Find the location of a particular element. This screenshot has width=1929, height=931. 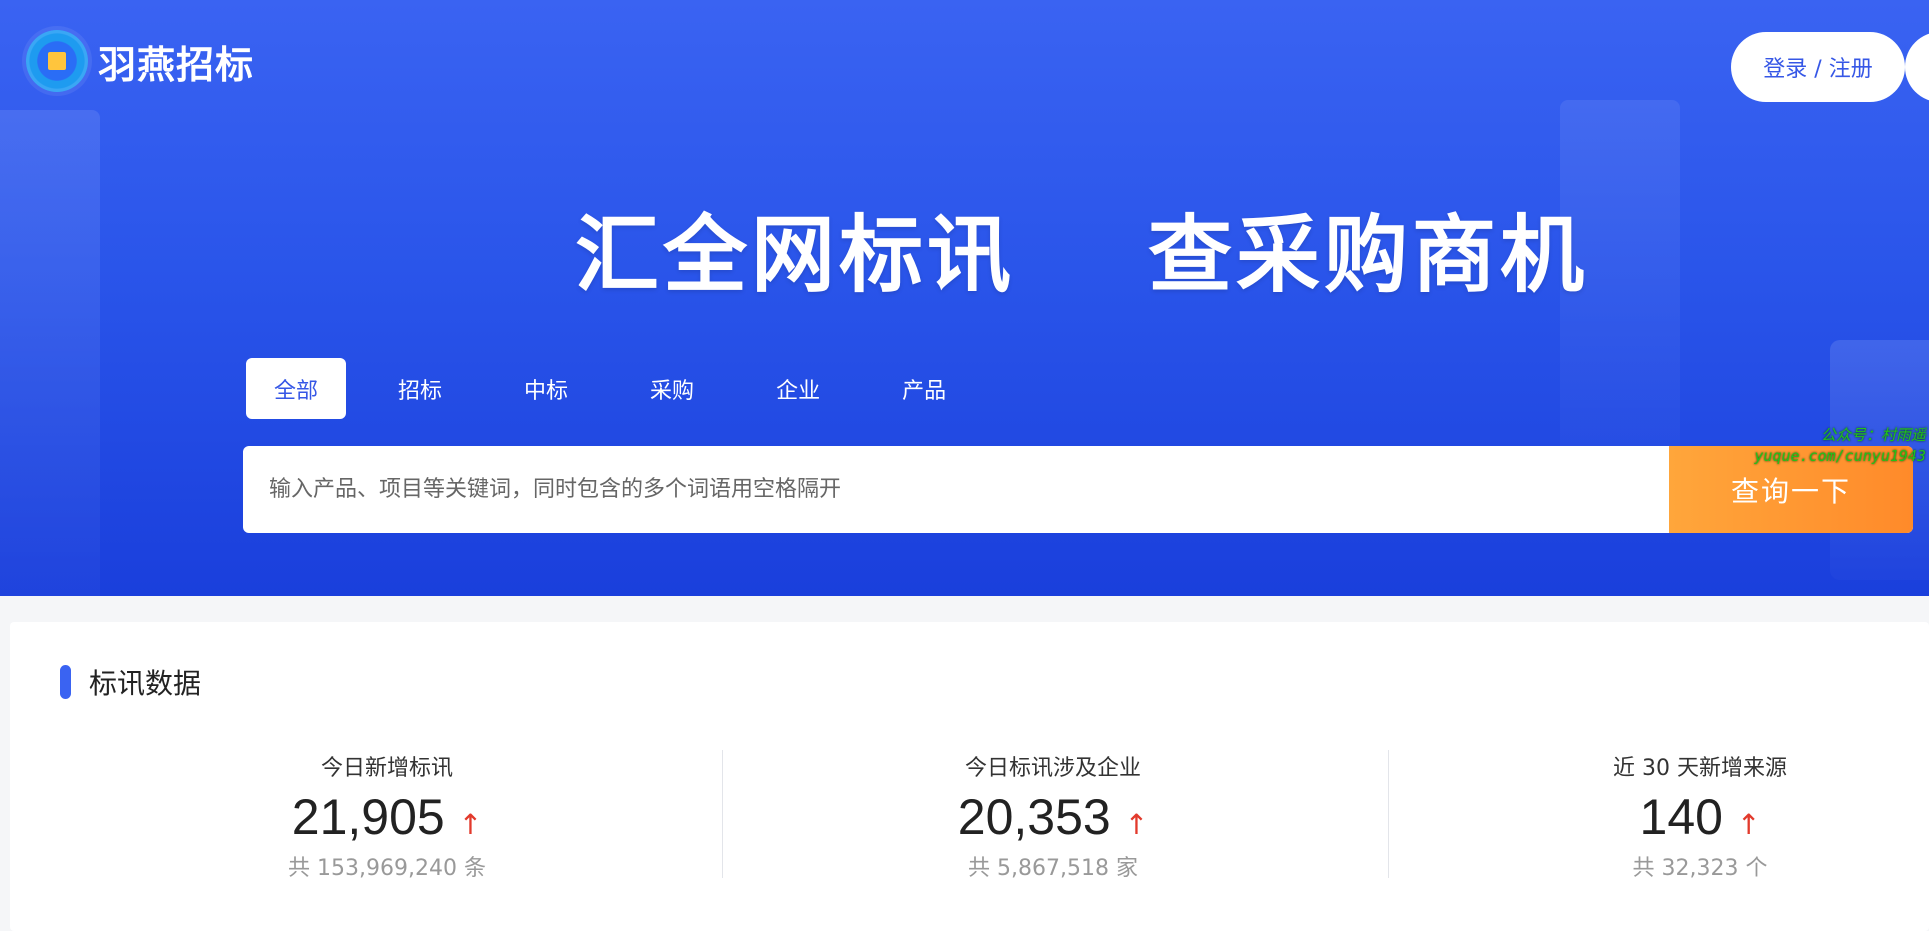

stat-value: 20,353 is located at coordinates (1034, 817).